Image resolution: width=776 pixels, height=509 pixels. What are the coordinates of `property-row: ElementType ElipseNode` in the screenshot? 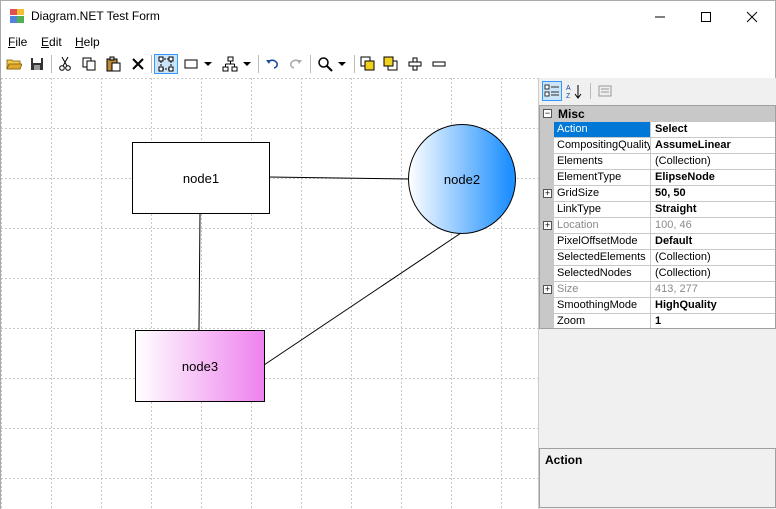 It's located at (664, 178).